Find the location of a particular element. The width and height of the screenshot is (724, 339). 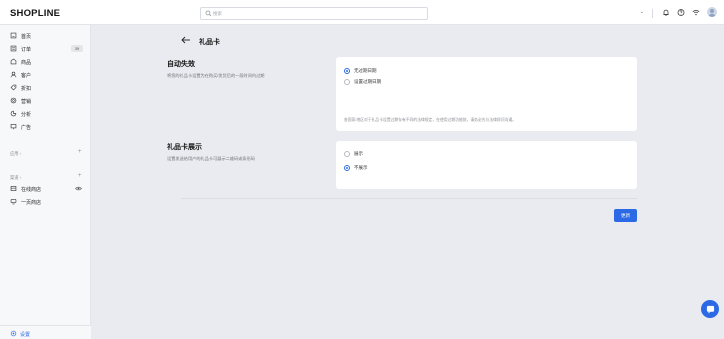

store-selector: ⌄ is located at coordinates (628, 13).